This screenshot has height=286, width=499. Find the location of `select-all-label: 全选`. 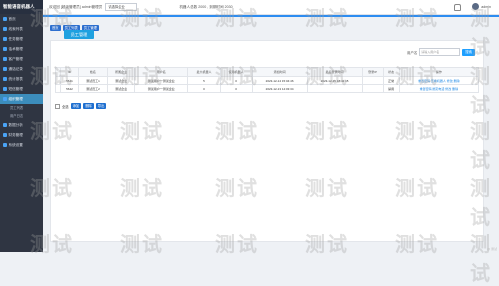

select-all-label: 全选 is located at coordinates (65, 106).